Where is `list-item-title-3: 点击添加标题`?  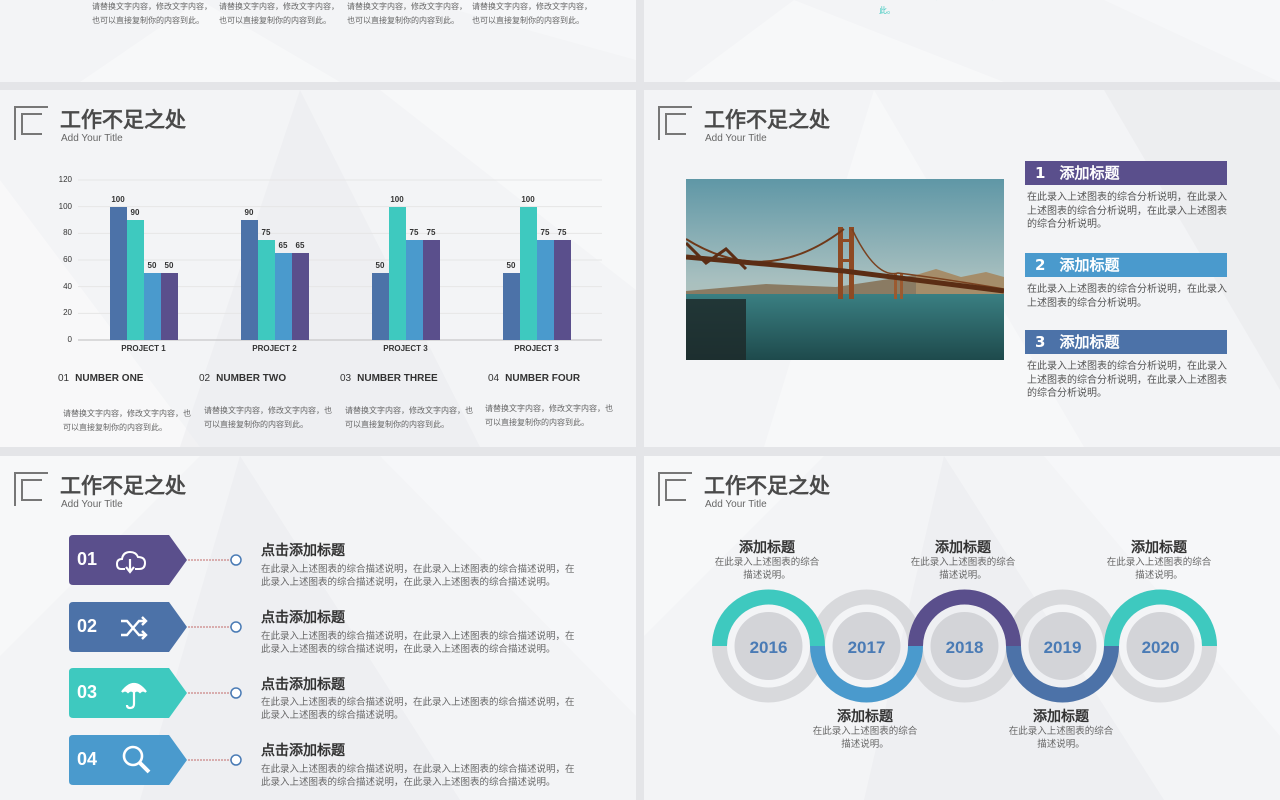
list-item-title-3: 点击添加标题 is located at coordinates (303, 685).